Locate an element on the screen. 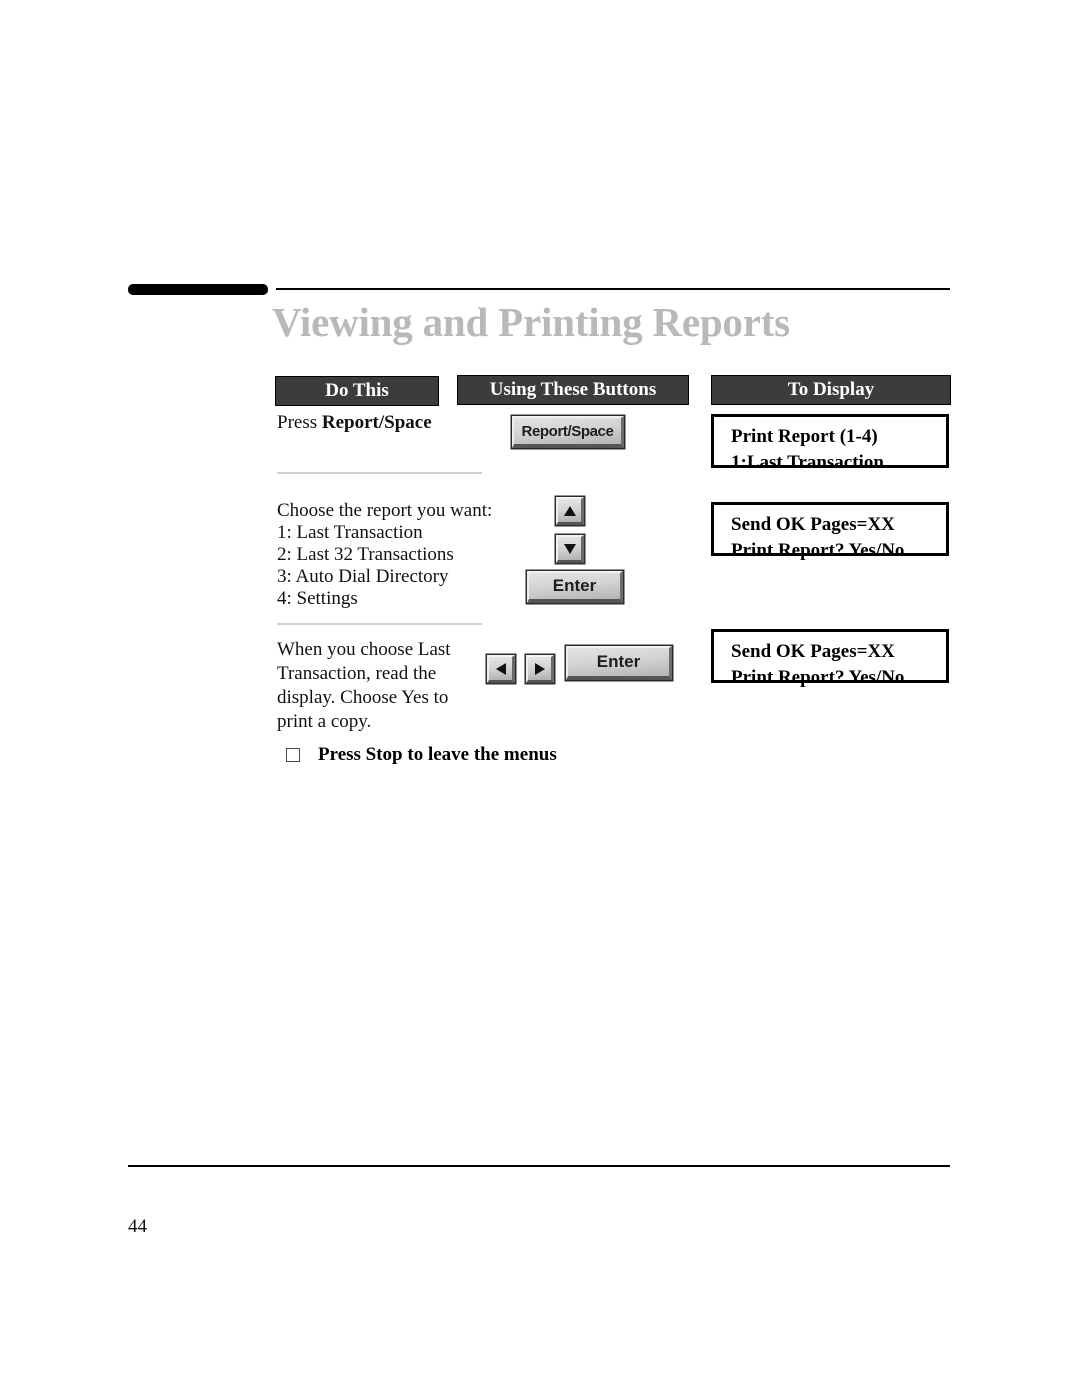 The width and height of the screenshot is (1080, 1397). triangle-down-icon is located at coordinates (569, 548).